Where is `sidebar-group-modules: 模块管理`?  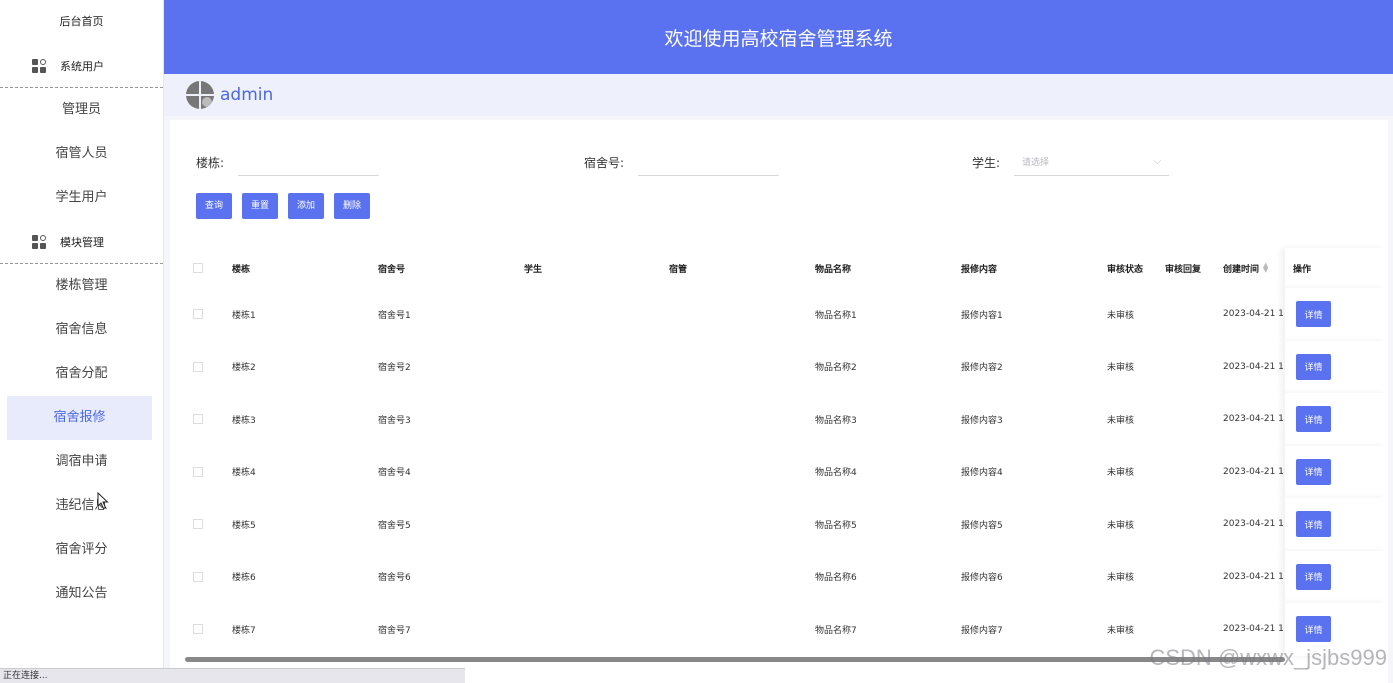
sidebar-group-modules: 模块管理 is located at coordinates (81, 242).